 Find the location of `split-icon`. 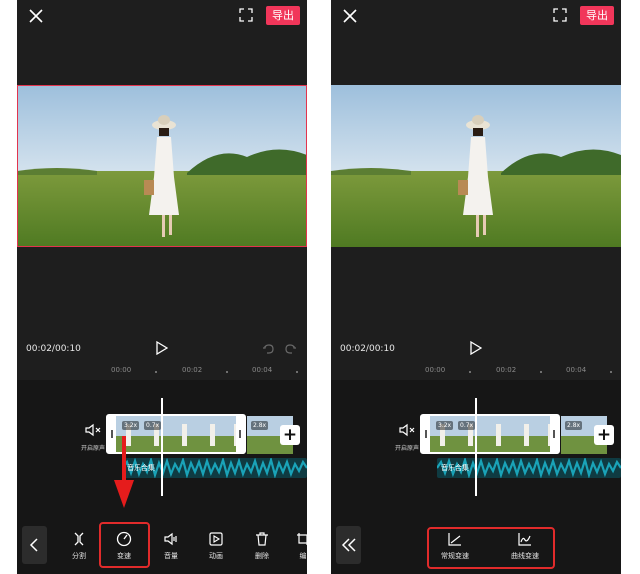

split-icon is located at coordinates (79, 539).